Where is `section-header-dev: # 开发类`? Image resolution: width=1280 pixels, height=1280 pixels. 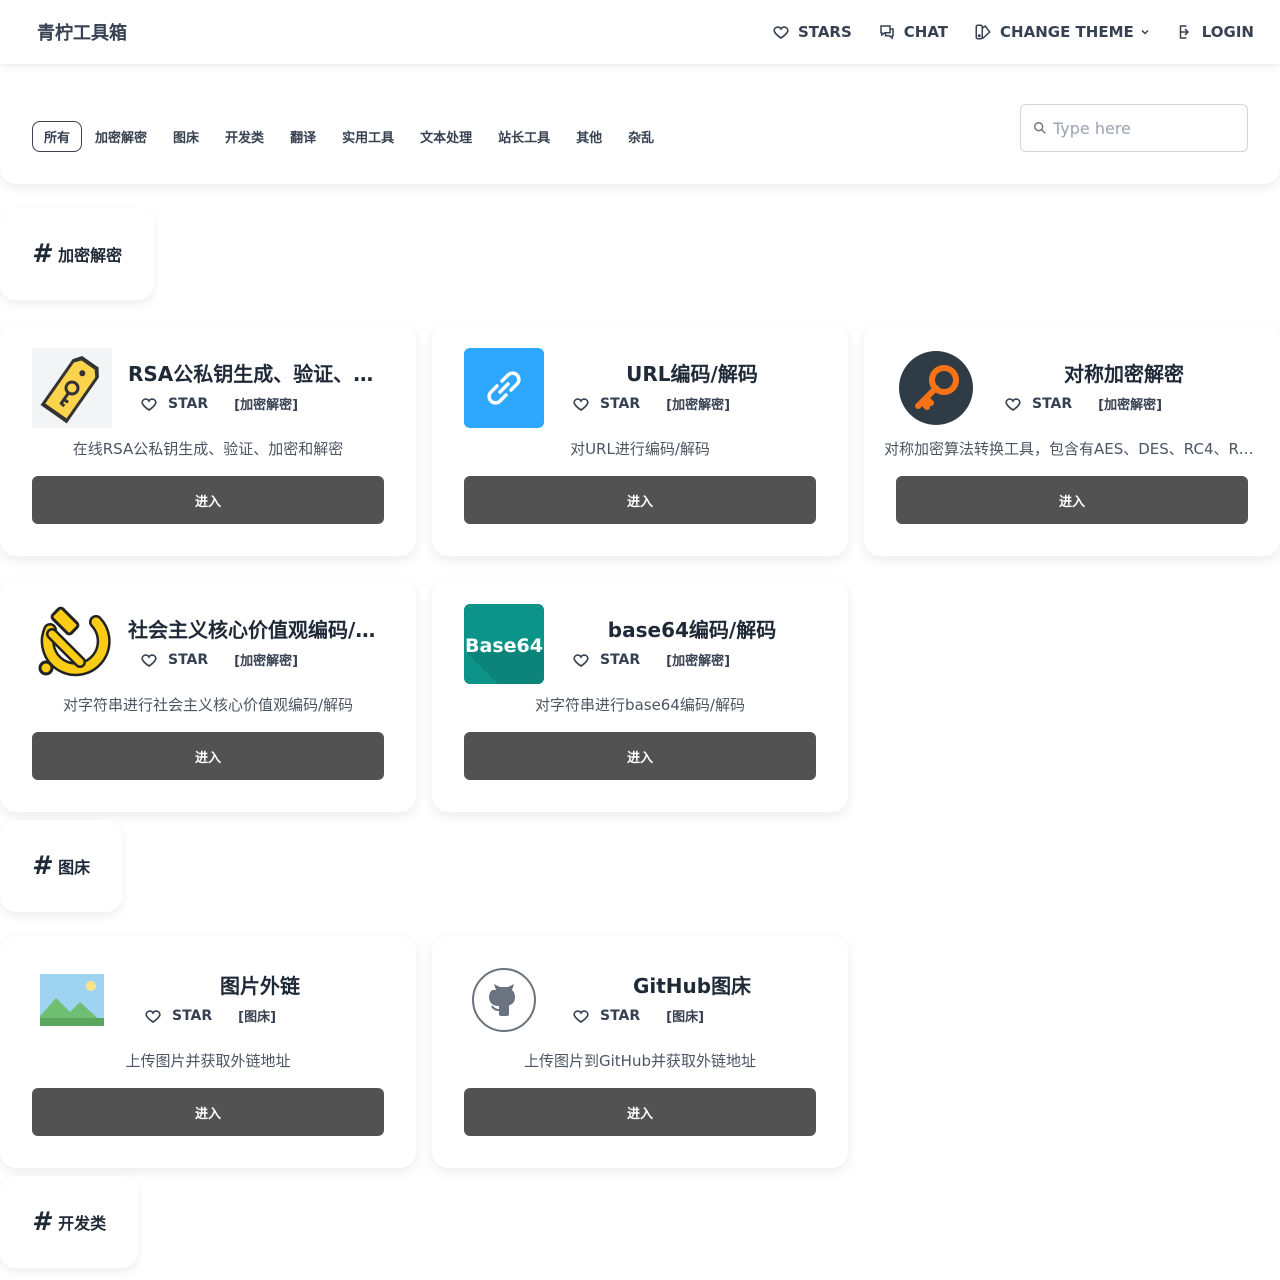 section-header-dev: # 开发类 is located at coordinates (69, 1222).